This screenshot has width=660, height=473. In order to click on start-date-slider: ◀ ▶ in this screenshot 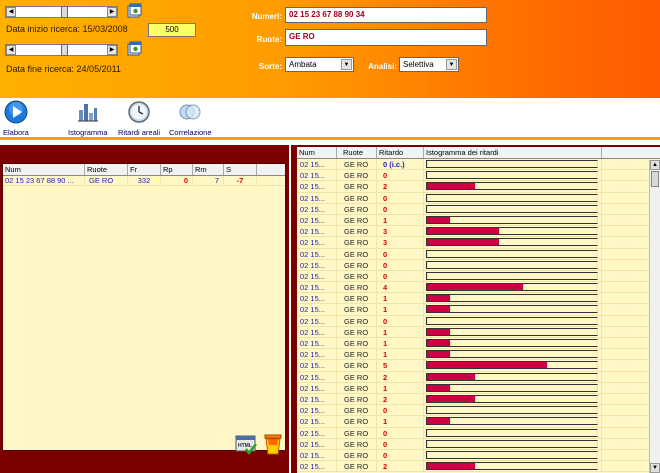, I will do `click(61, 12)`.